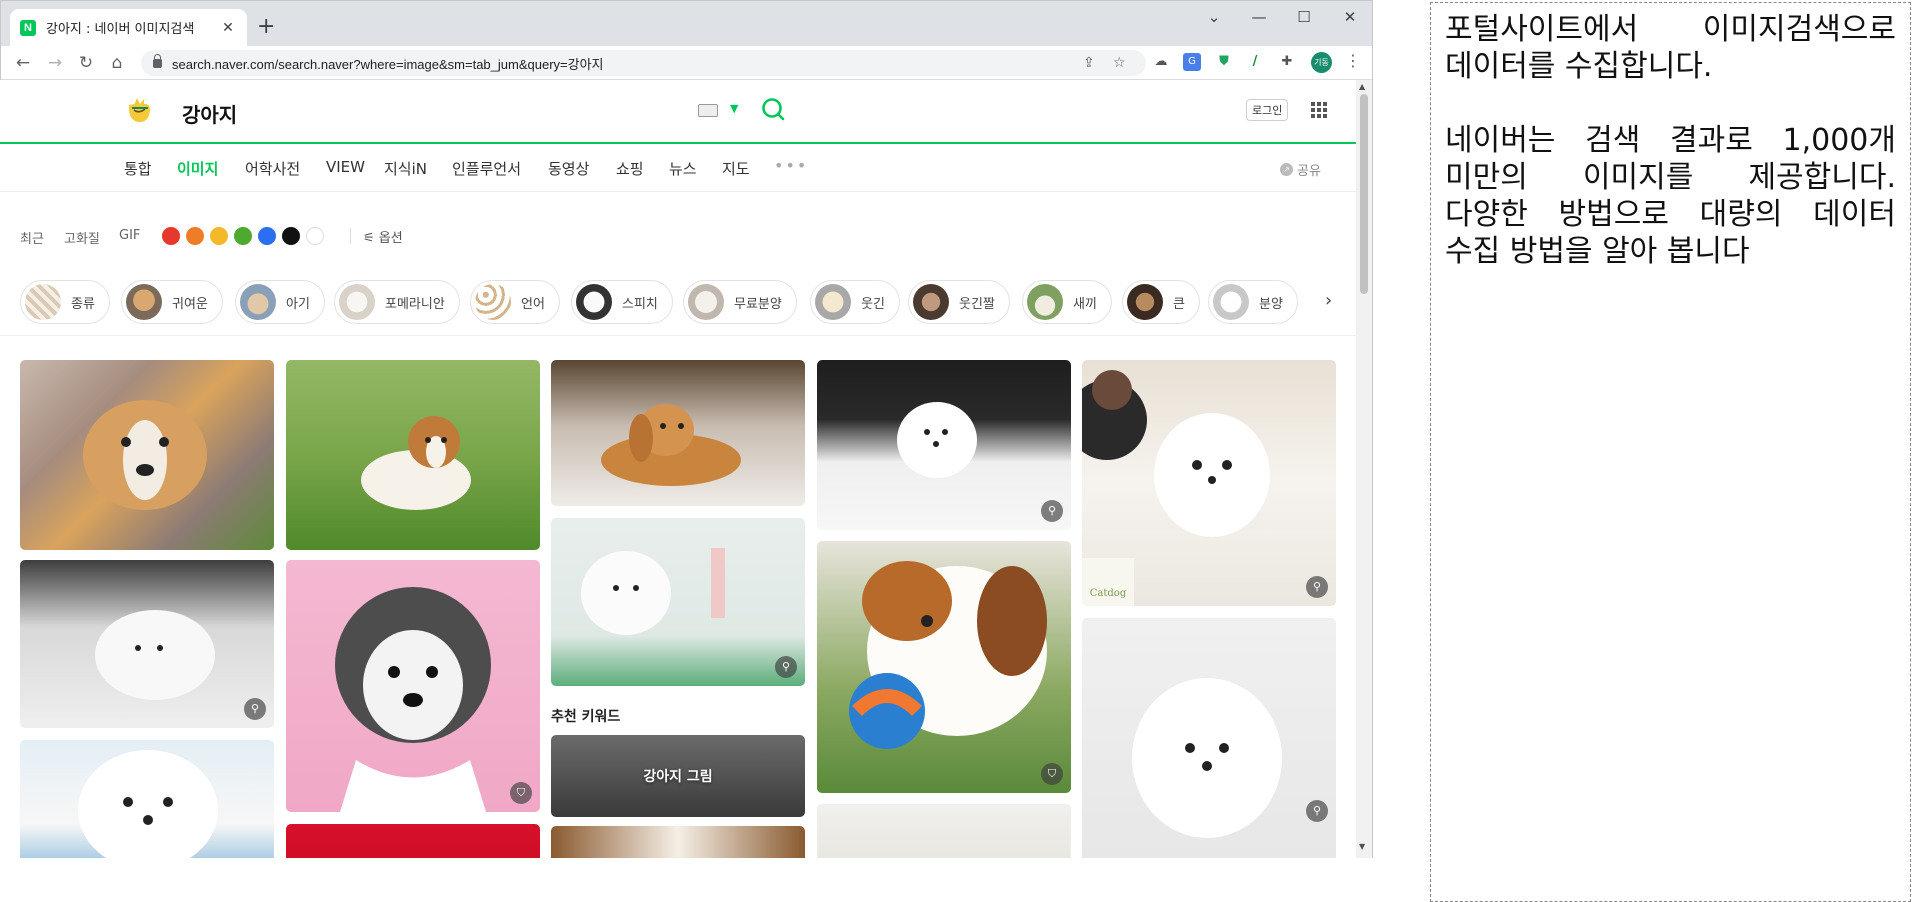 This screenshot has width=1912, height=902. What do you see at coordinates (138, 168) in the screenshot?
I see `tab-integrated: 통합` at bounding box center [138, 168].